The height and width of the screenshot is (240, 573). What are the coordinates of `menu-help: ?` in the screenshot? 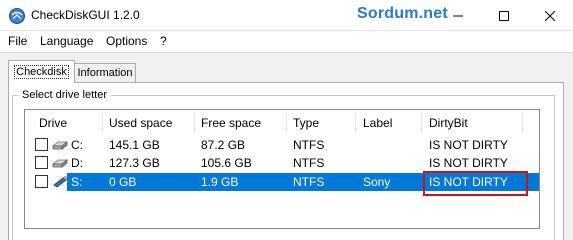 It's located at (163, 41).